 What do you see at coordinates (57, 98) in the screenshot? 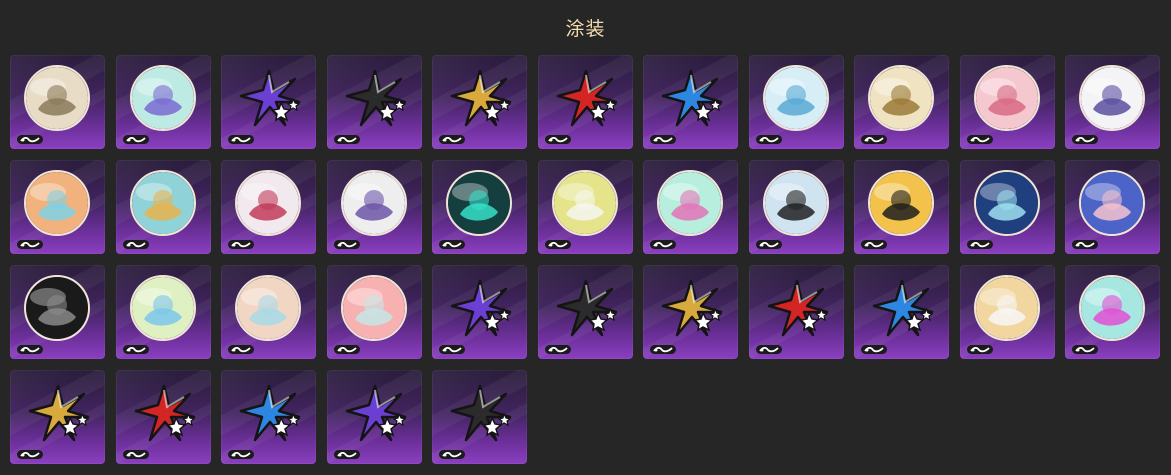
I see `character-portrait-icon` at bounding box center [57, 98].